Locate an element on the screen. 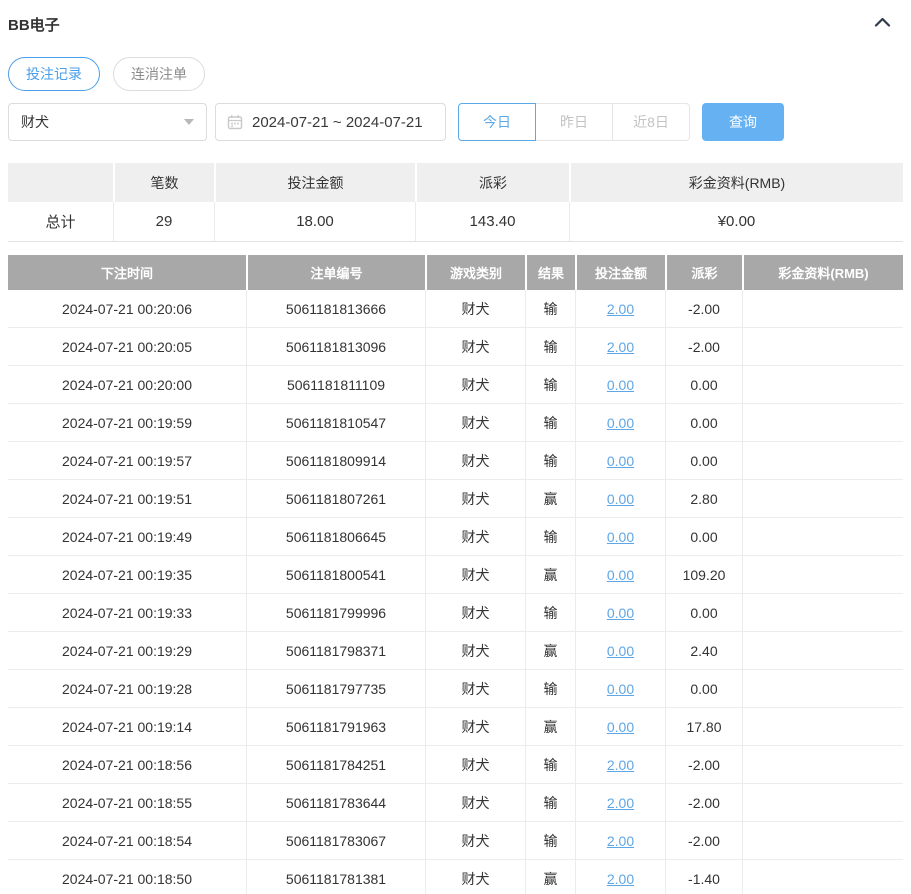 This screenshot has width=911, height=894. bet-number: 5061181809914 is located at coordinates (335, 460).